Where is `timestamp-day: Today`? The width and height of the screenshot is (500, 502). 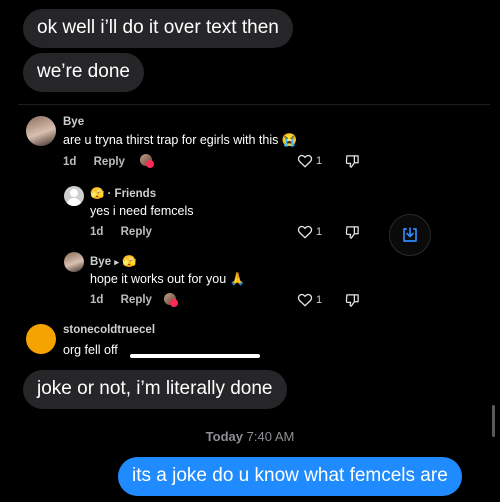 timestamp-day: Today is located at coordinates (224, 436).